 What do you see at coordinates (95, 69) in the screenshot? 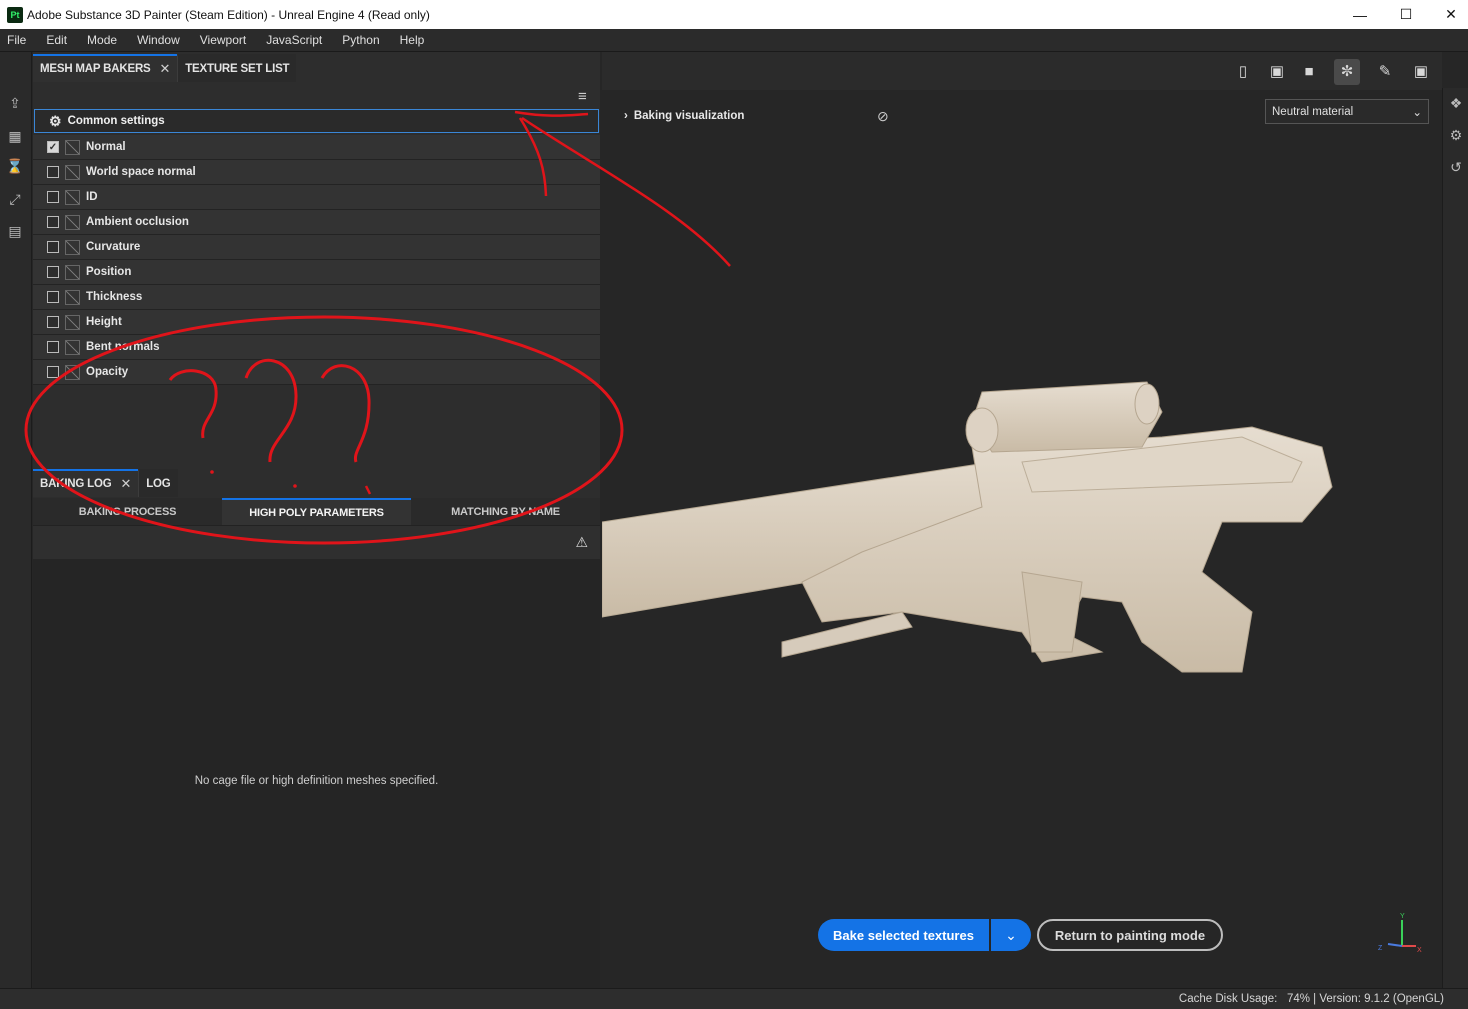
I see `tab-label: MESH MAP BAKERS` at bounding box center [95, 69].